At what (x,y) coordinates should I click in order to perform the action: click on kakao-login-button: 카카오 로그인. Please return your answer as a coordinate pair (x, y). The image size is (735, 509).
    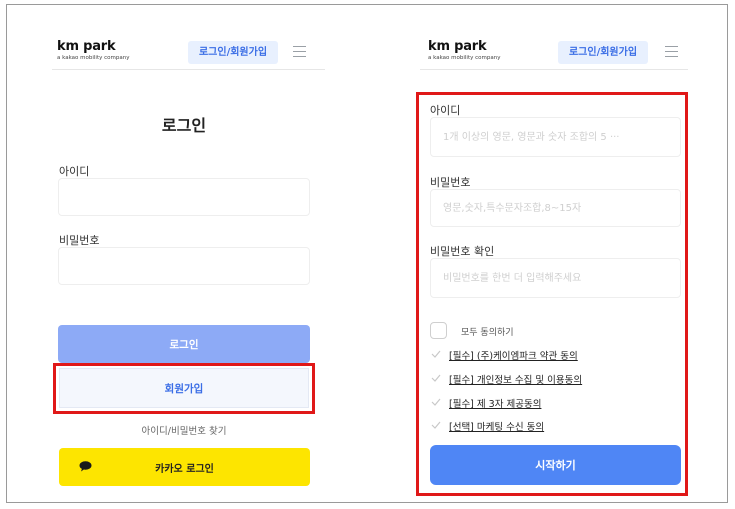
    Looking at the image, I should click on (184, 467).